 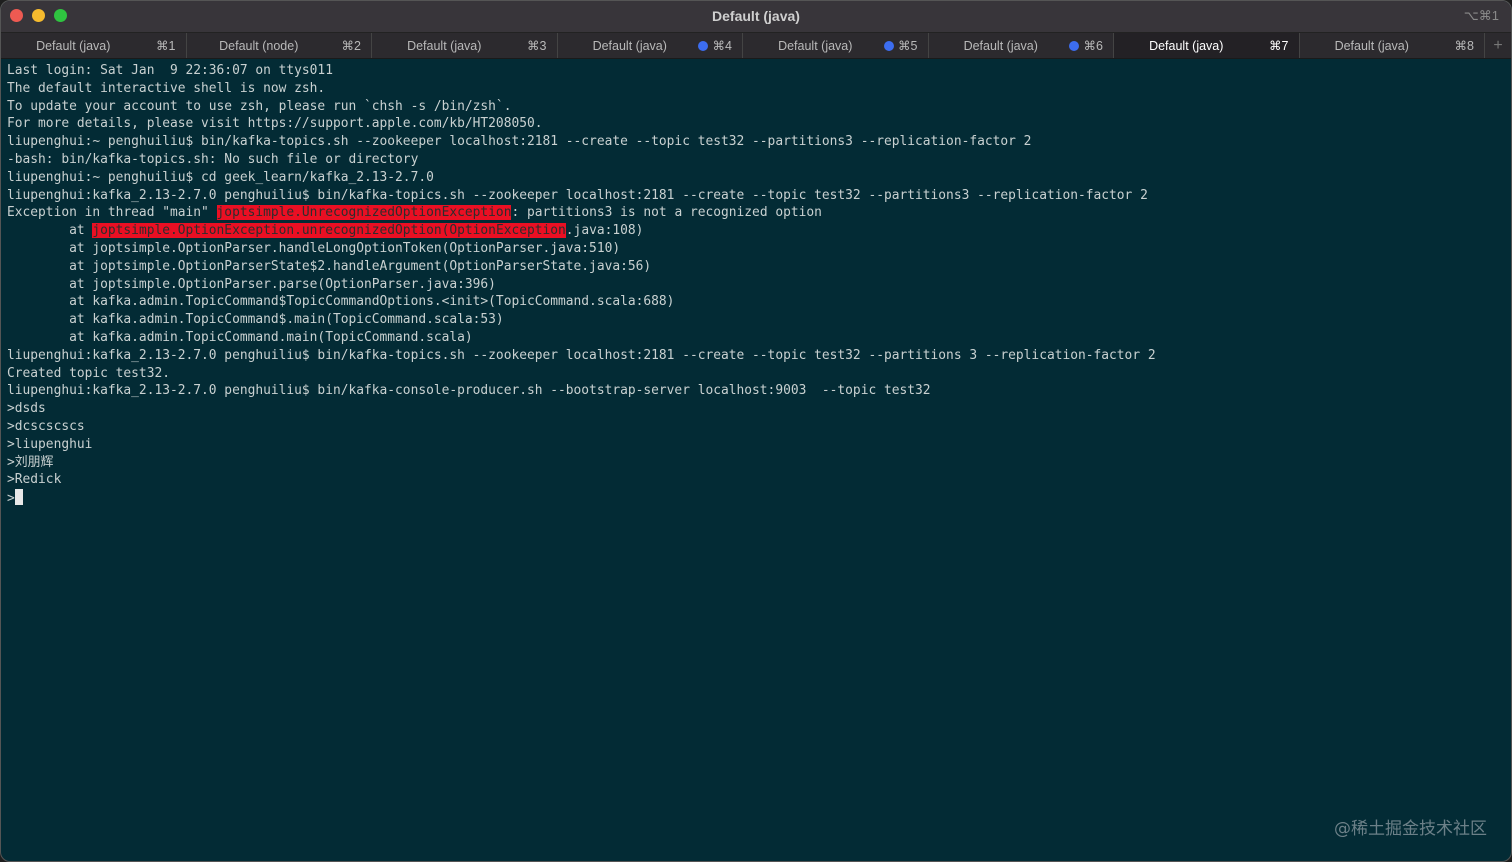 What do you see at coordinates (1481, 15) in the screenshot?
I see `window-shortcut: ⌥⌘1` at bounding box center [1481, 15].